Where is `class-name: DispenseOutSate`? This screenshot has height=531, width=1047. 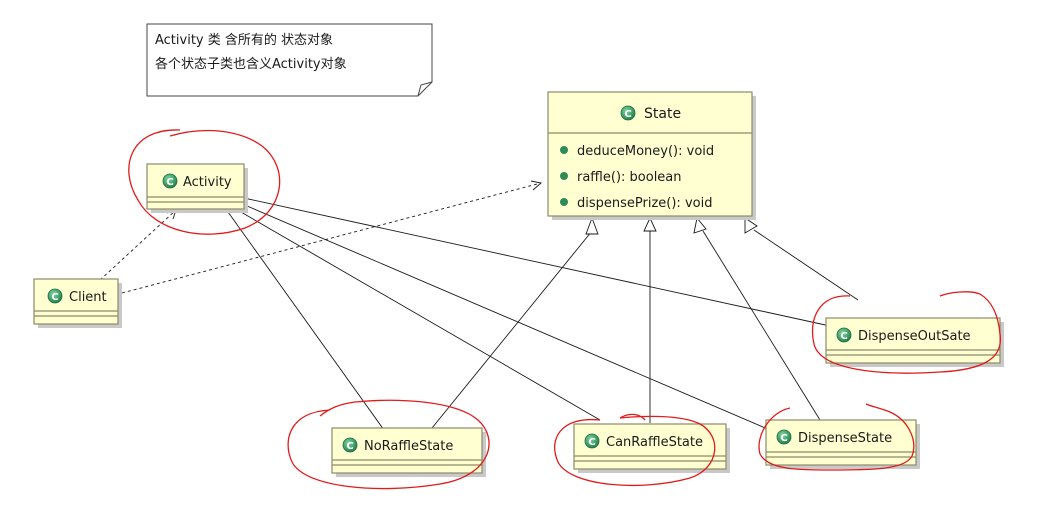 class-name: DispenseOutSate is located at coordinates (914, 336).